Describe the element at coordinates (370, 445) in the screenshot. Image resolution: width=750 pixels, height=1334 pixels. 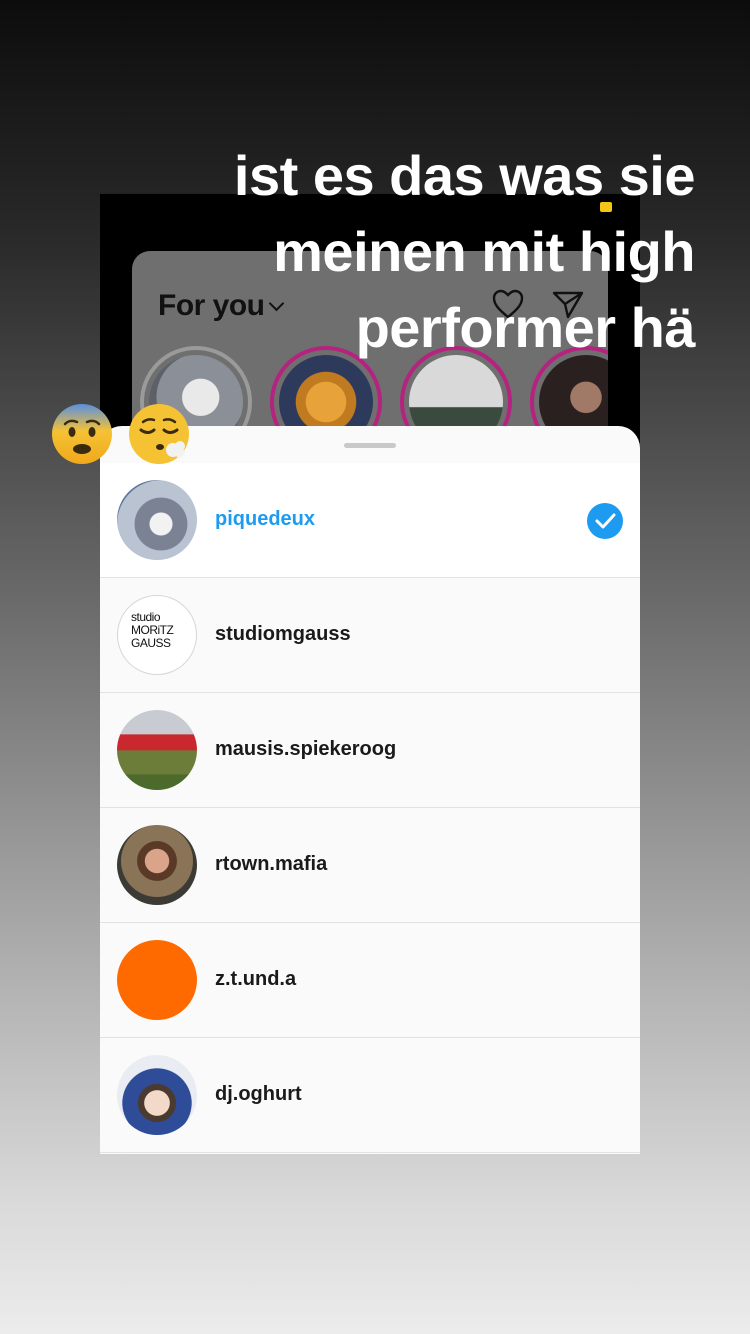
I see `sheet-handle` at that location.